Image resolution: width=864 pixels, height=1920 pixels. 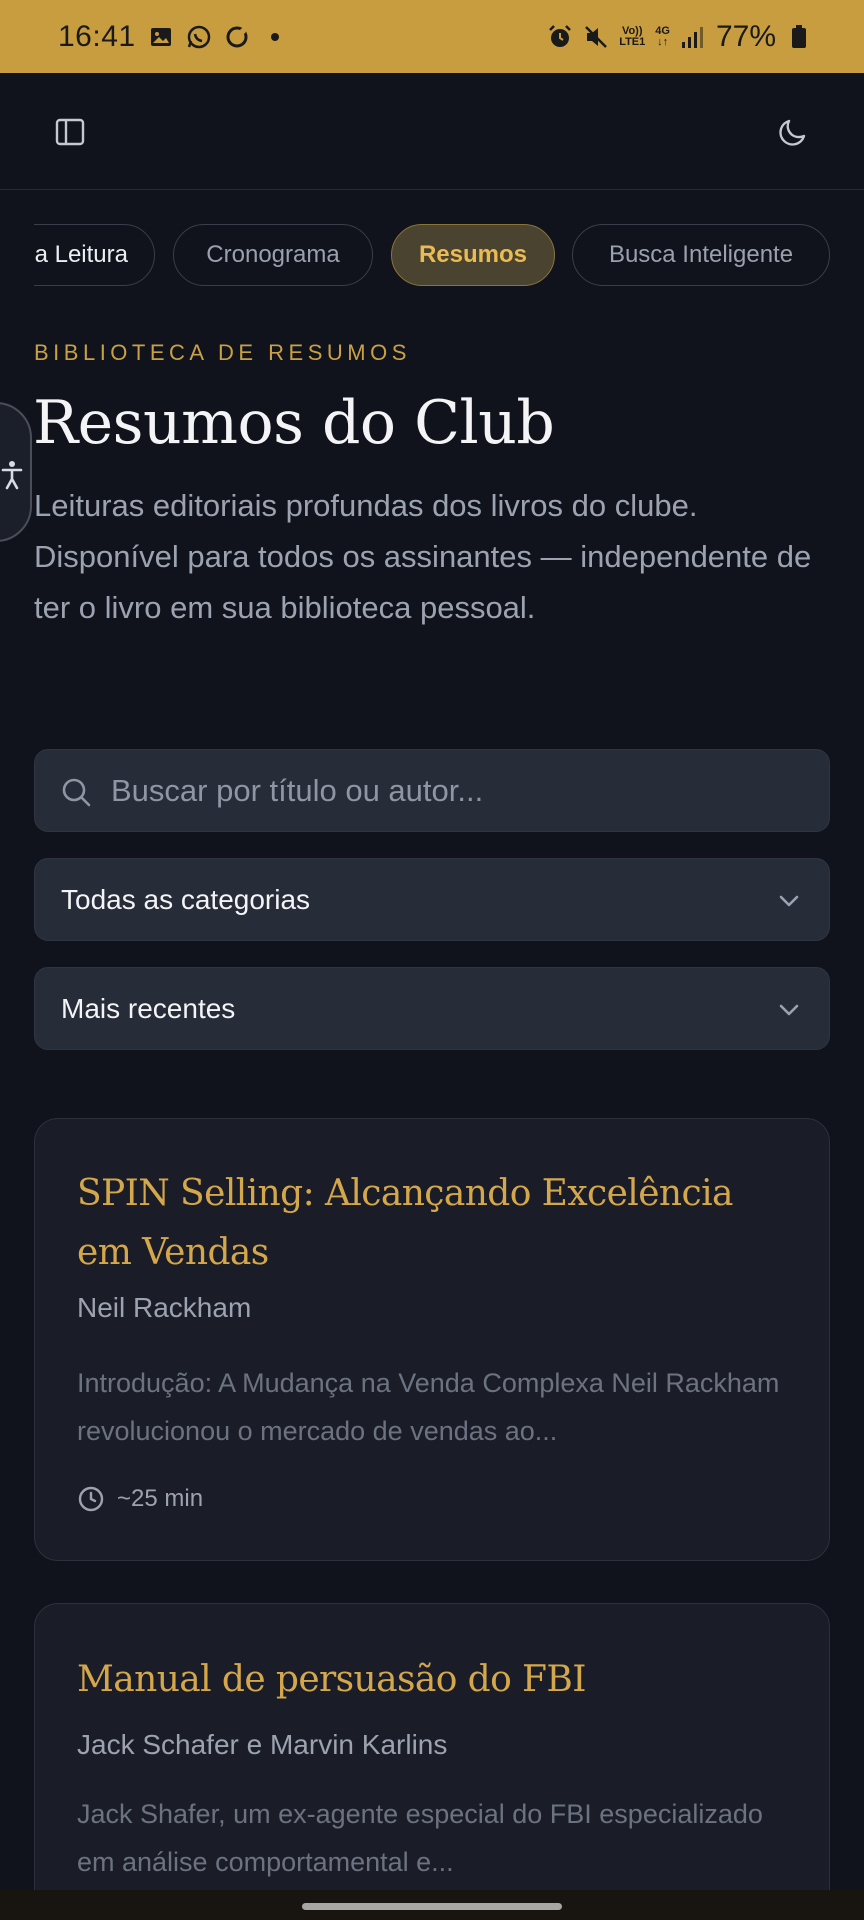 I want to click on system-nav-bar, so click(x=432, y=1905).